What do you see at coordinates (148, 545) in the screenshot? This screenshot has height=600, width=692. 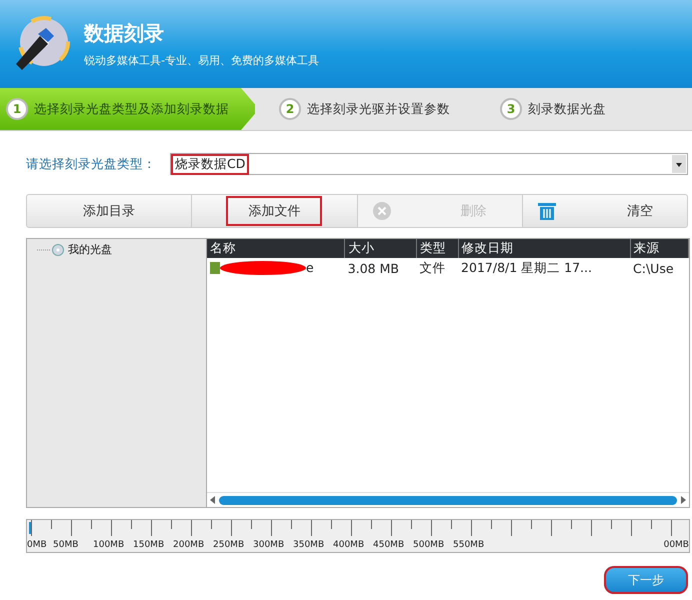 I see `ruler-label: 150MB` at bounding box center [148, 545].